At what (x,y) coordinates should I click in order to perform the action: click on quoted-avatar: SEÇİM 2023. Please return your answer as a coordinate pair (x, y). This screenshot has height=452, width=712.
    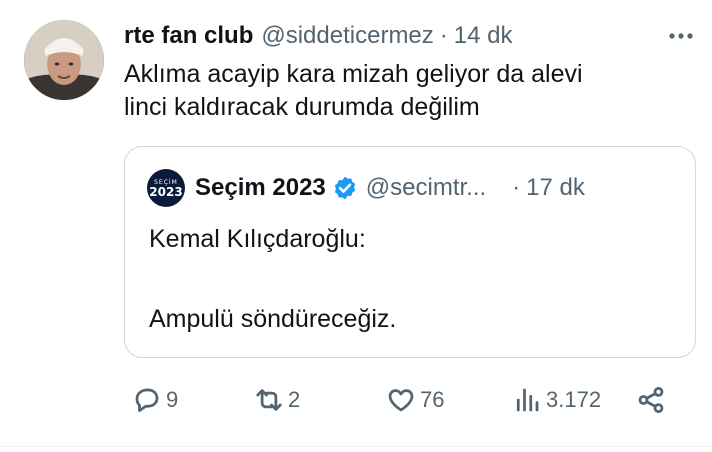
    Looking at the image, I should click on (166, 188).